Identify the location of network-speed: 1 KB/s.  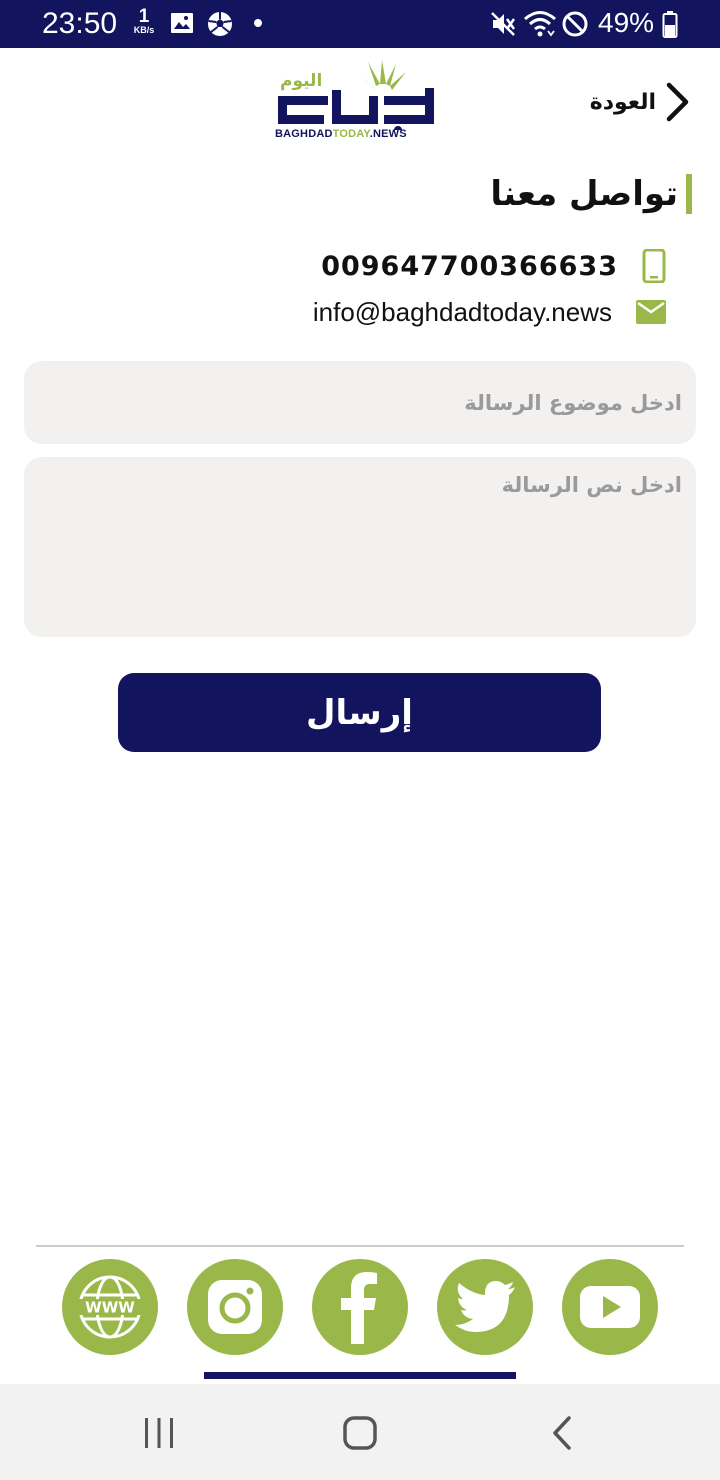
(144, 21).